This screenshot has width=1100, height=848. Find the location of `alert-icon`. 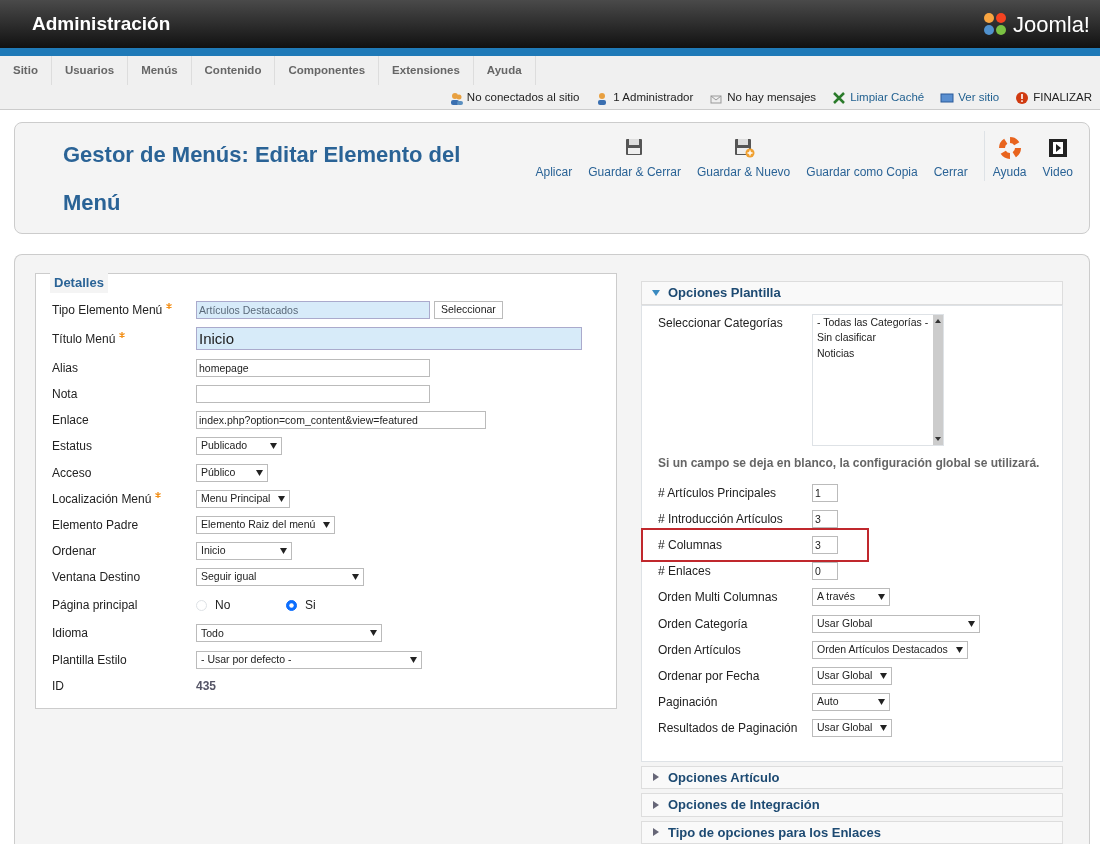

alert-icon is located at coordinates (1022, 97).